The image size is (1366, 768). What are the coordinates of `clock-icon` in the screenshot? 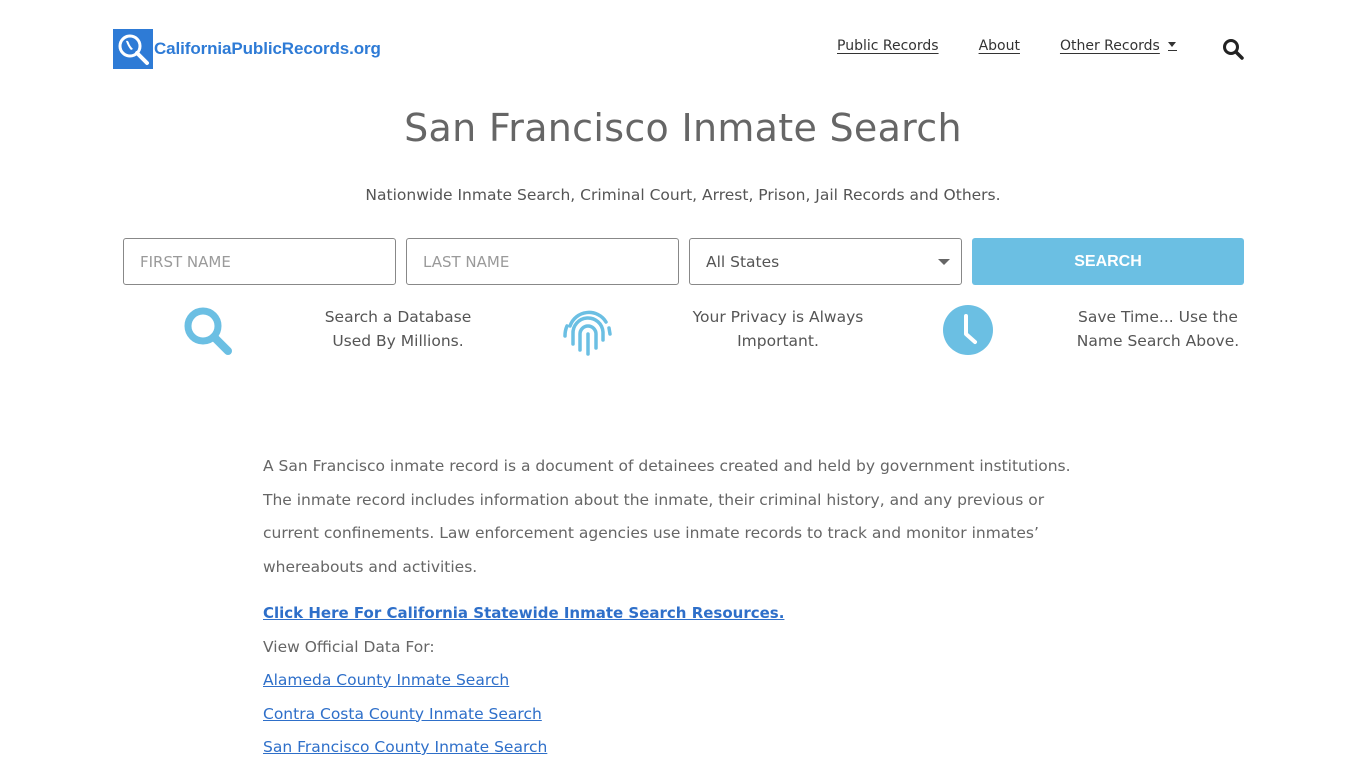 It's located at (968, 332).